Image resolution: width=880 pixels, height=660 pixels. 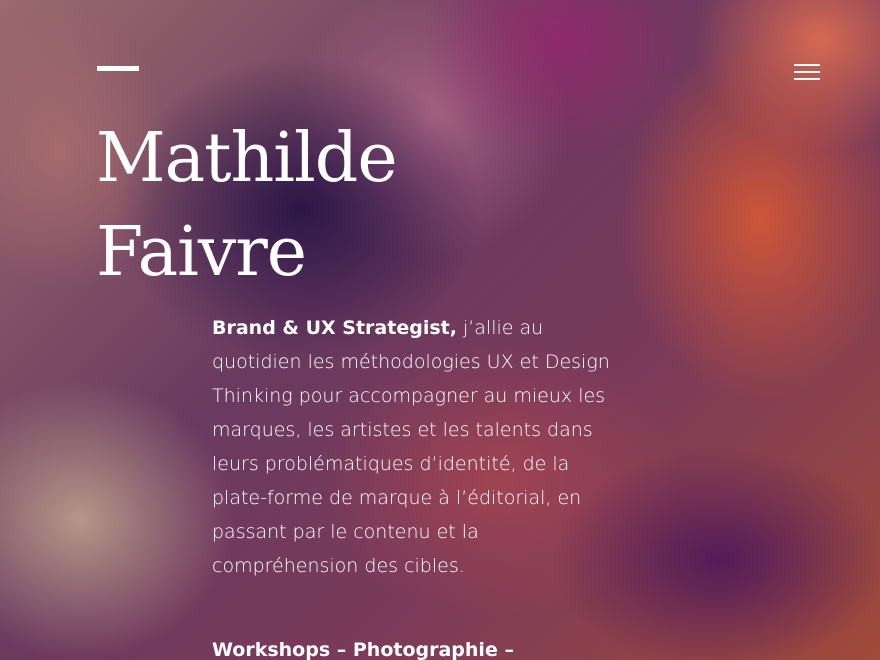 What do you see at coordinates (363, 649) in the screenshot?
I see `services-list: Workshops – Photographie –` at bounding box center [363, 649].